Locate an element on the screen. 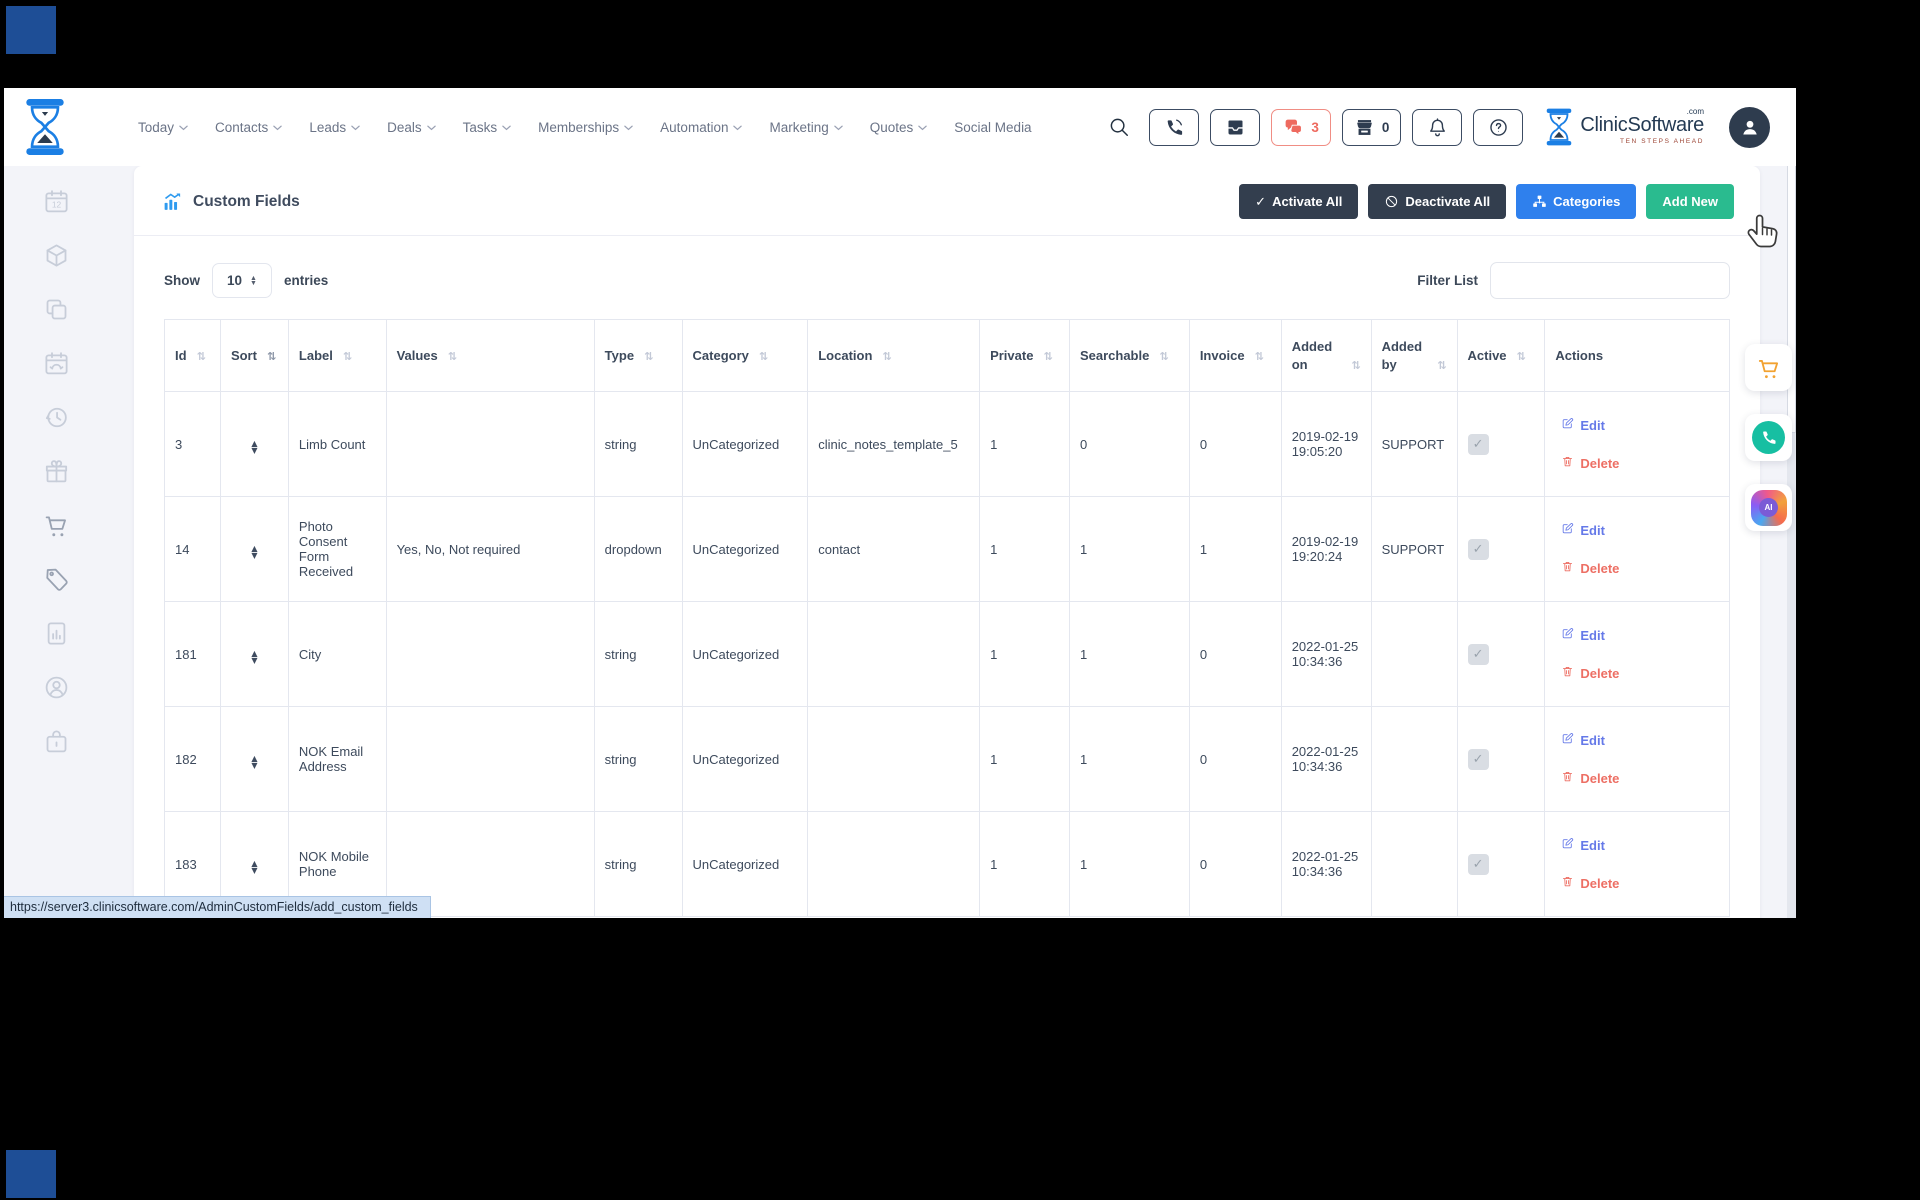  chevron-down-icon is located at coordinates (506, 128).